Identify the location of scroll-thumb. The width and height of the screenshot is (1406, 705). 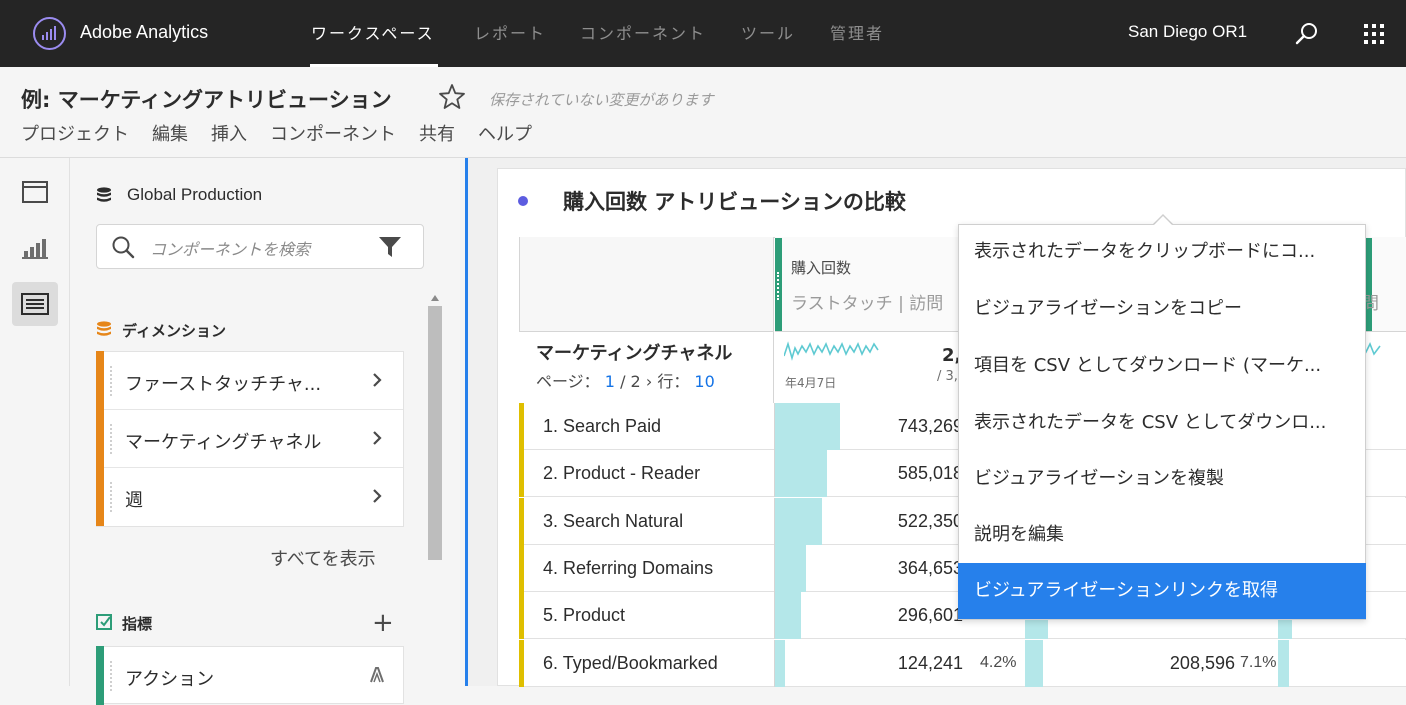
(435, 433).